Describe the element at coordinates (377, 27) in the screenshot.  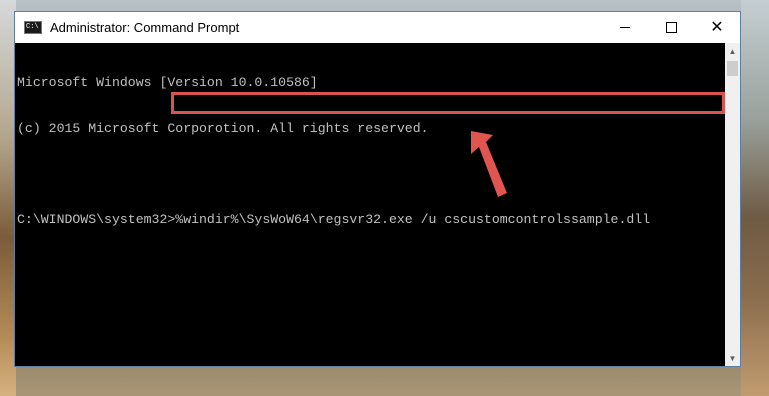
I see `title-bar: C:\ Administrator: Command Prompt ✕` at that location.